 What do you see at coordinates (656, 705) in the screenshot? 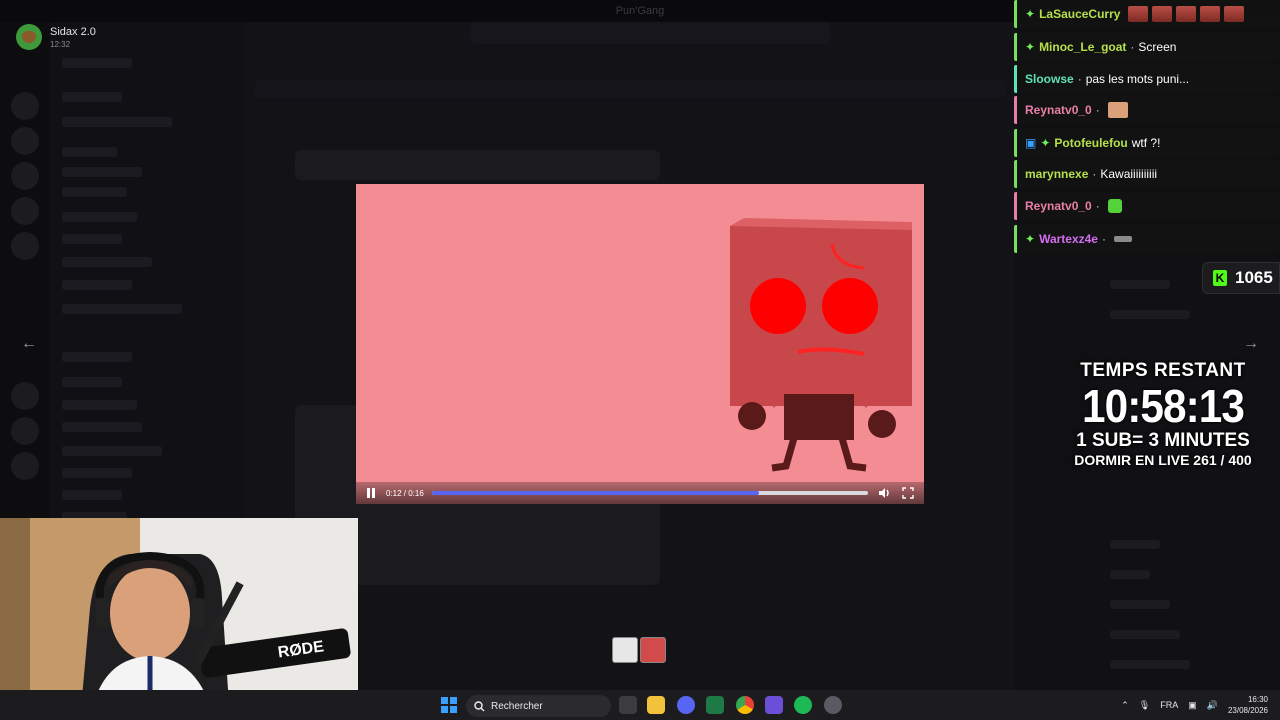
I see `folder-icon` at bounding box center [656, 705].